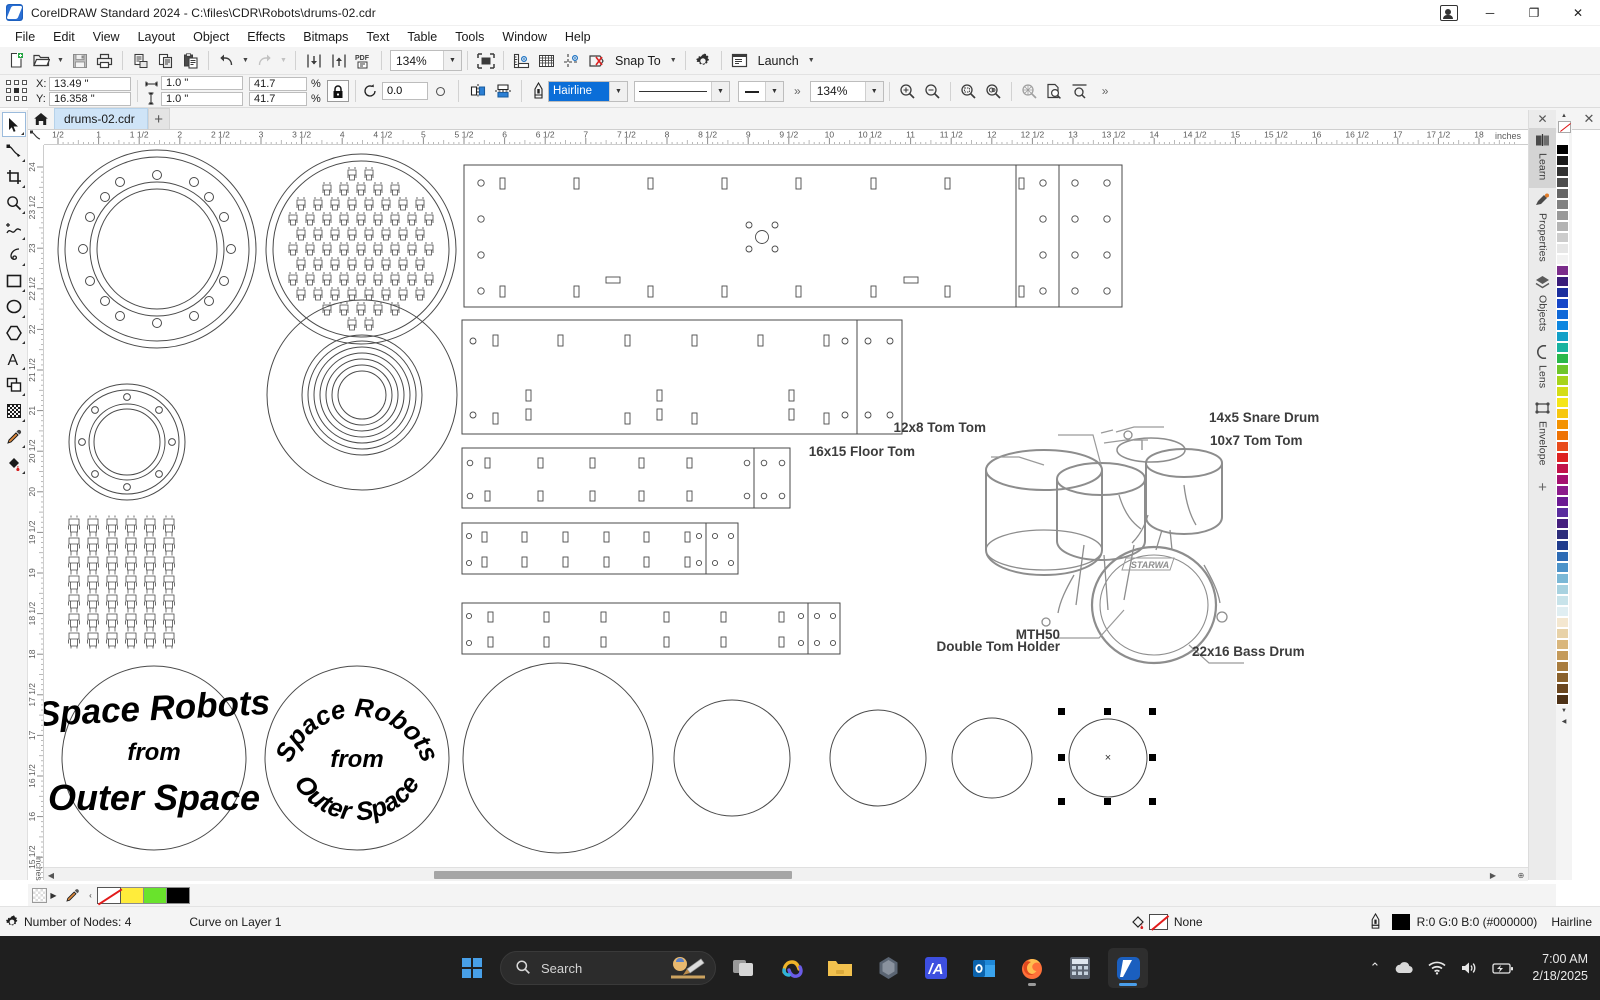 This screenshot has width=1600, height=1000. What do you see at coordinates (13, 124) in the screenshot?
I see `pick-tool` at bounding box center [13, 124].